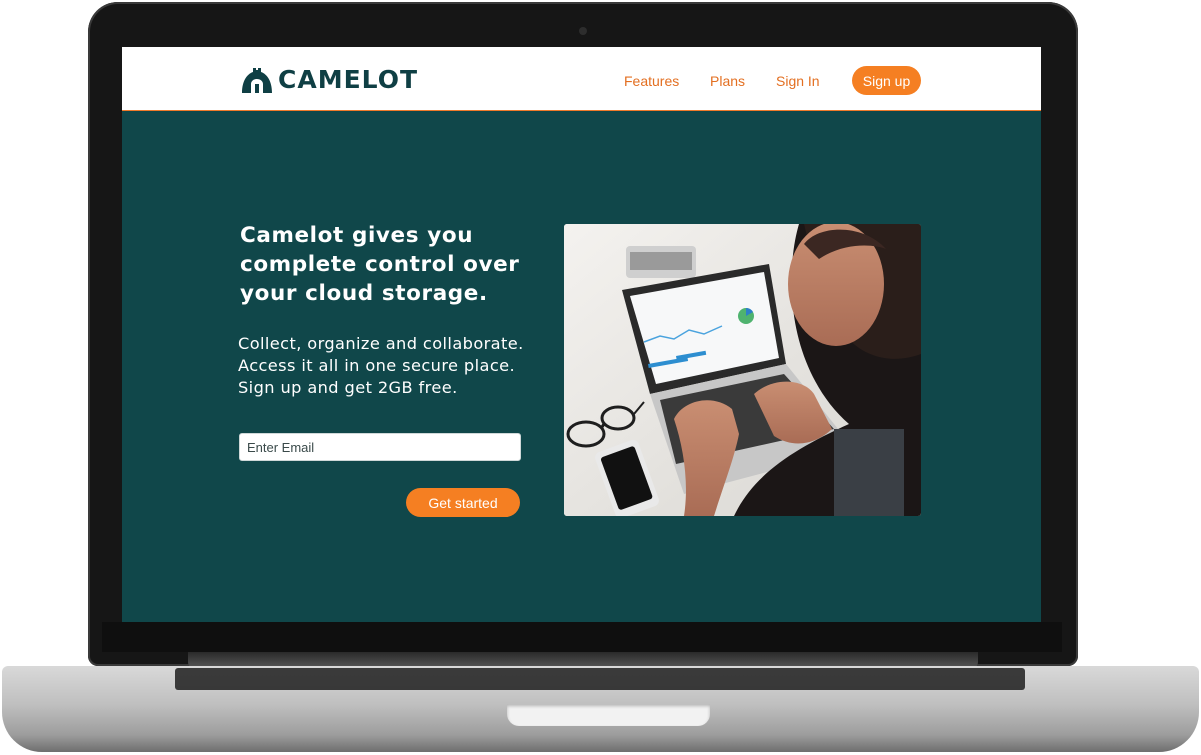 Image resolution: width=1201 pixels, height=755 pixels. Describe the element at coordinates (348, 79) in the screenshot. I see `brand-name: CAMELOT` at that location.